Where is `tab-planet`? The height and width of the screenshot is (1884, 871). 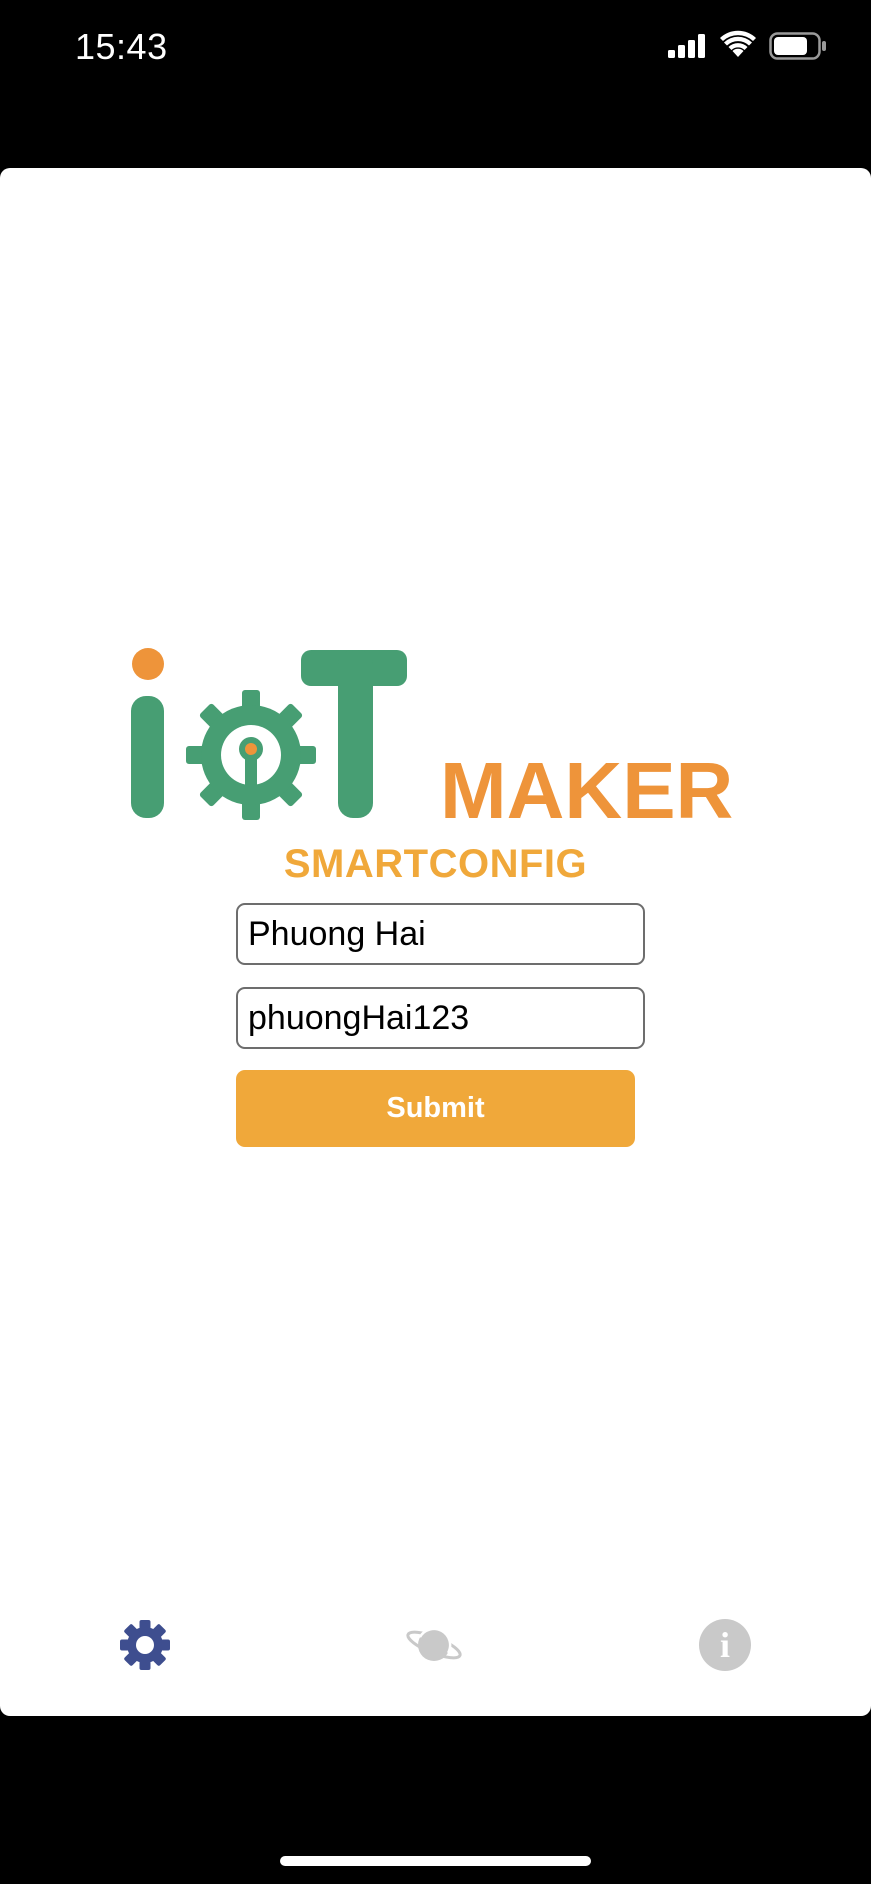
tab-planet is located at coordinates (434, 1645).